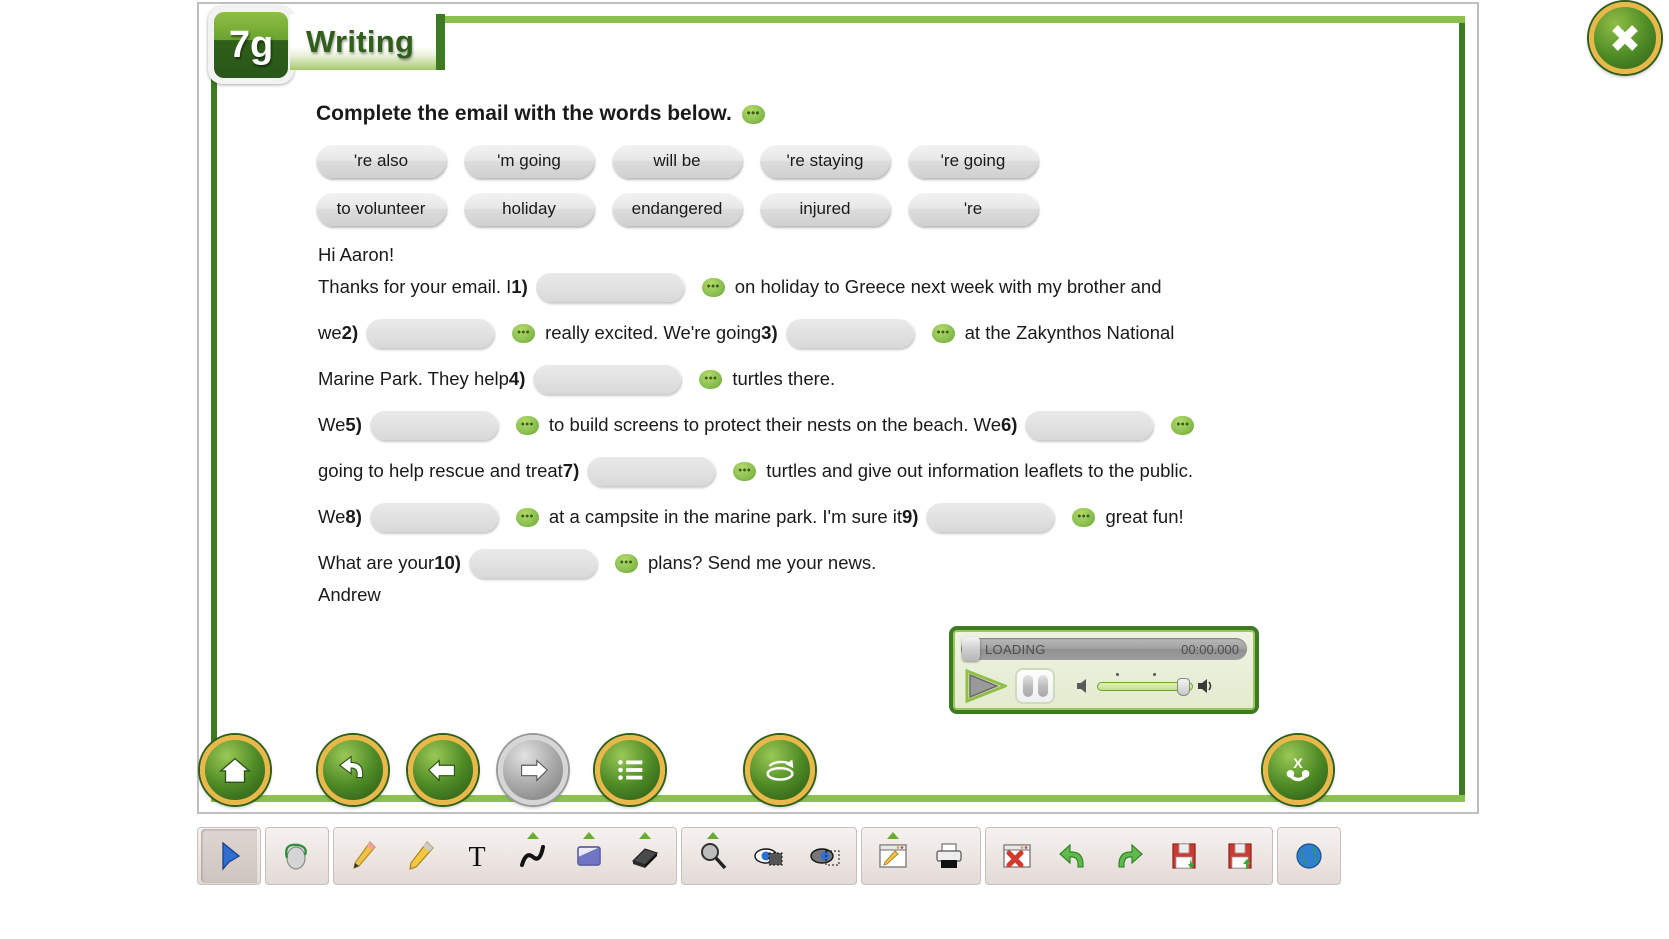 Image resolution: width=1669 pixels, height=939 pixels. What do you see at coordinates (1035, 686) in the screenshot?
I see `pause-button` at bounding box center [1035, 686].